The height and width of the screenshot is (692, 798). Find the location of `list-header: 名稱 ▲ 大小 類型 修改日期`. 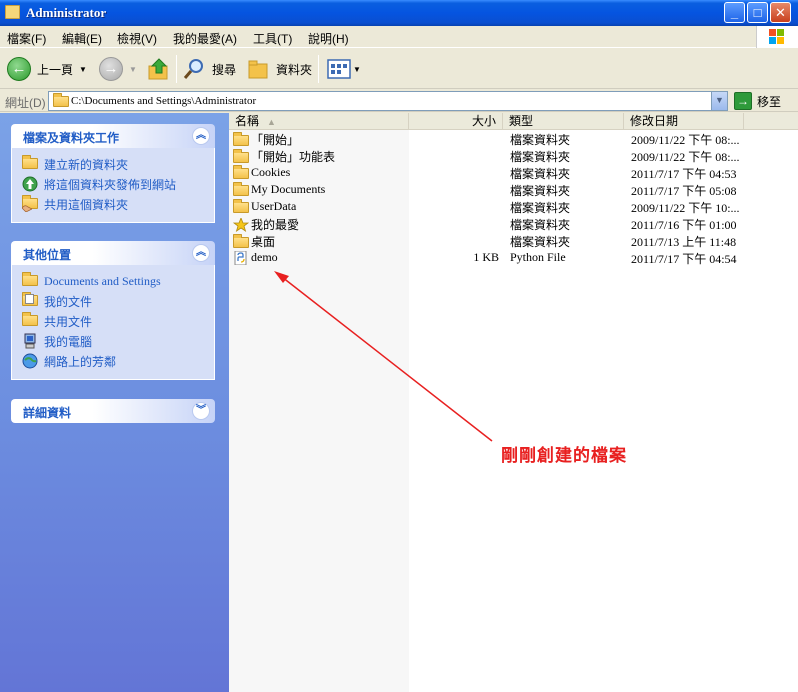

list-header: 名稱 ▲ 大小 類型 修改日期 is located at coordinates (513, 121).